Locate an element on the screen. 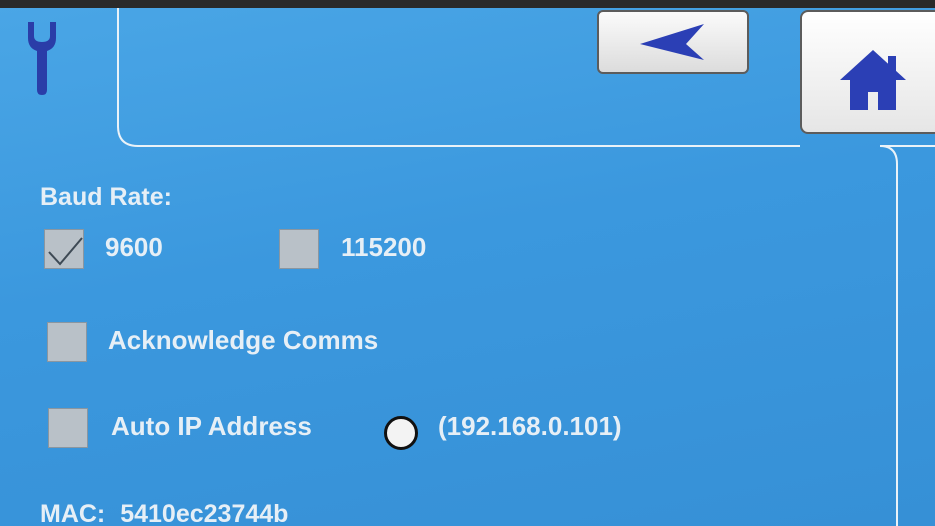 Image resolution: width=935 pixels, height=526 pixels. baud-9600-label: 9600 is located at coordinates (134, 247).